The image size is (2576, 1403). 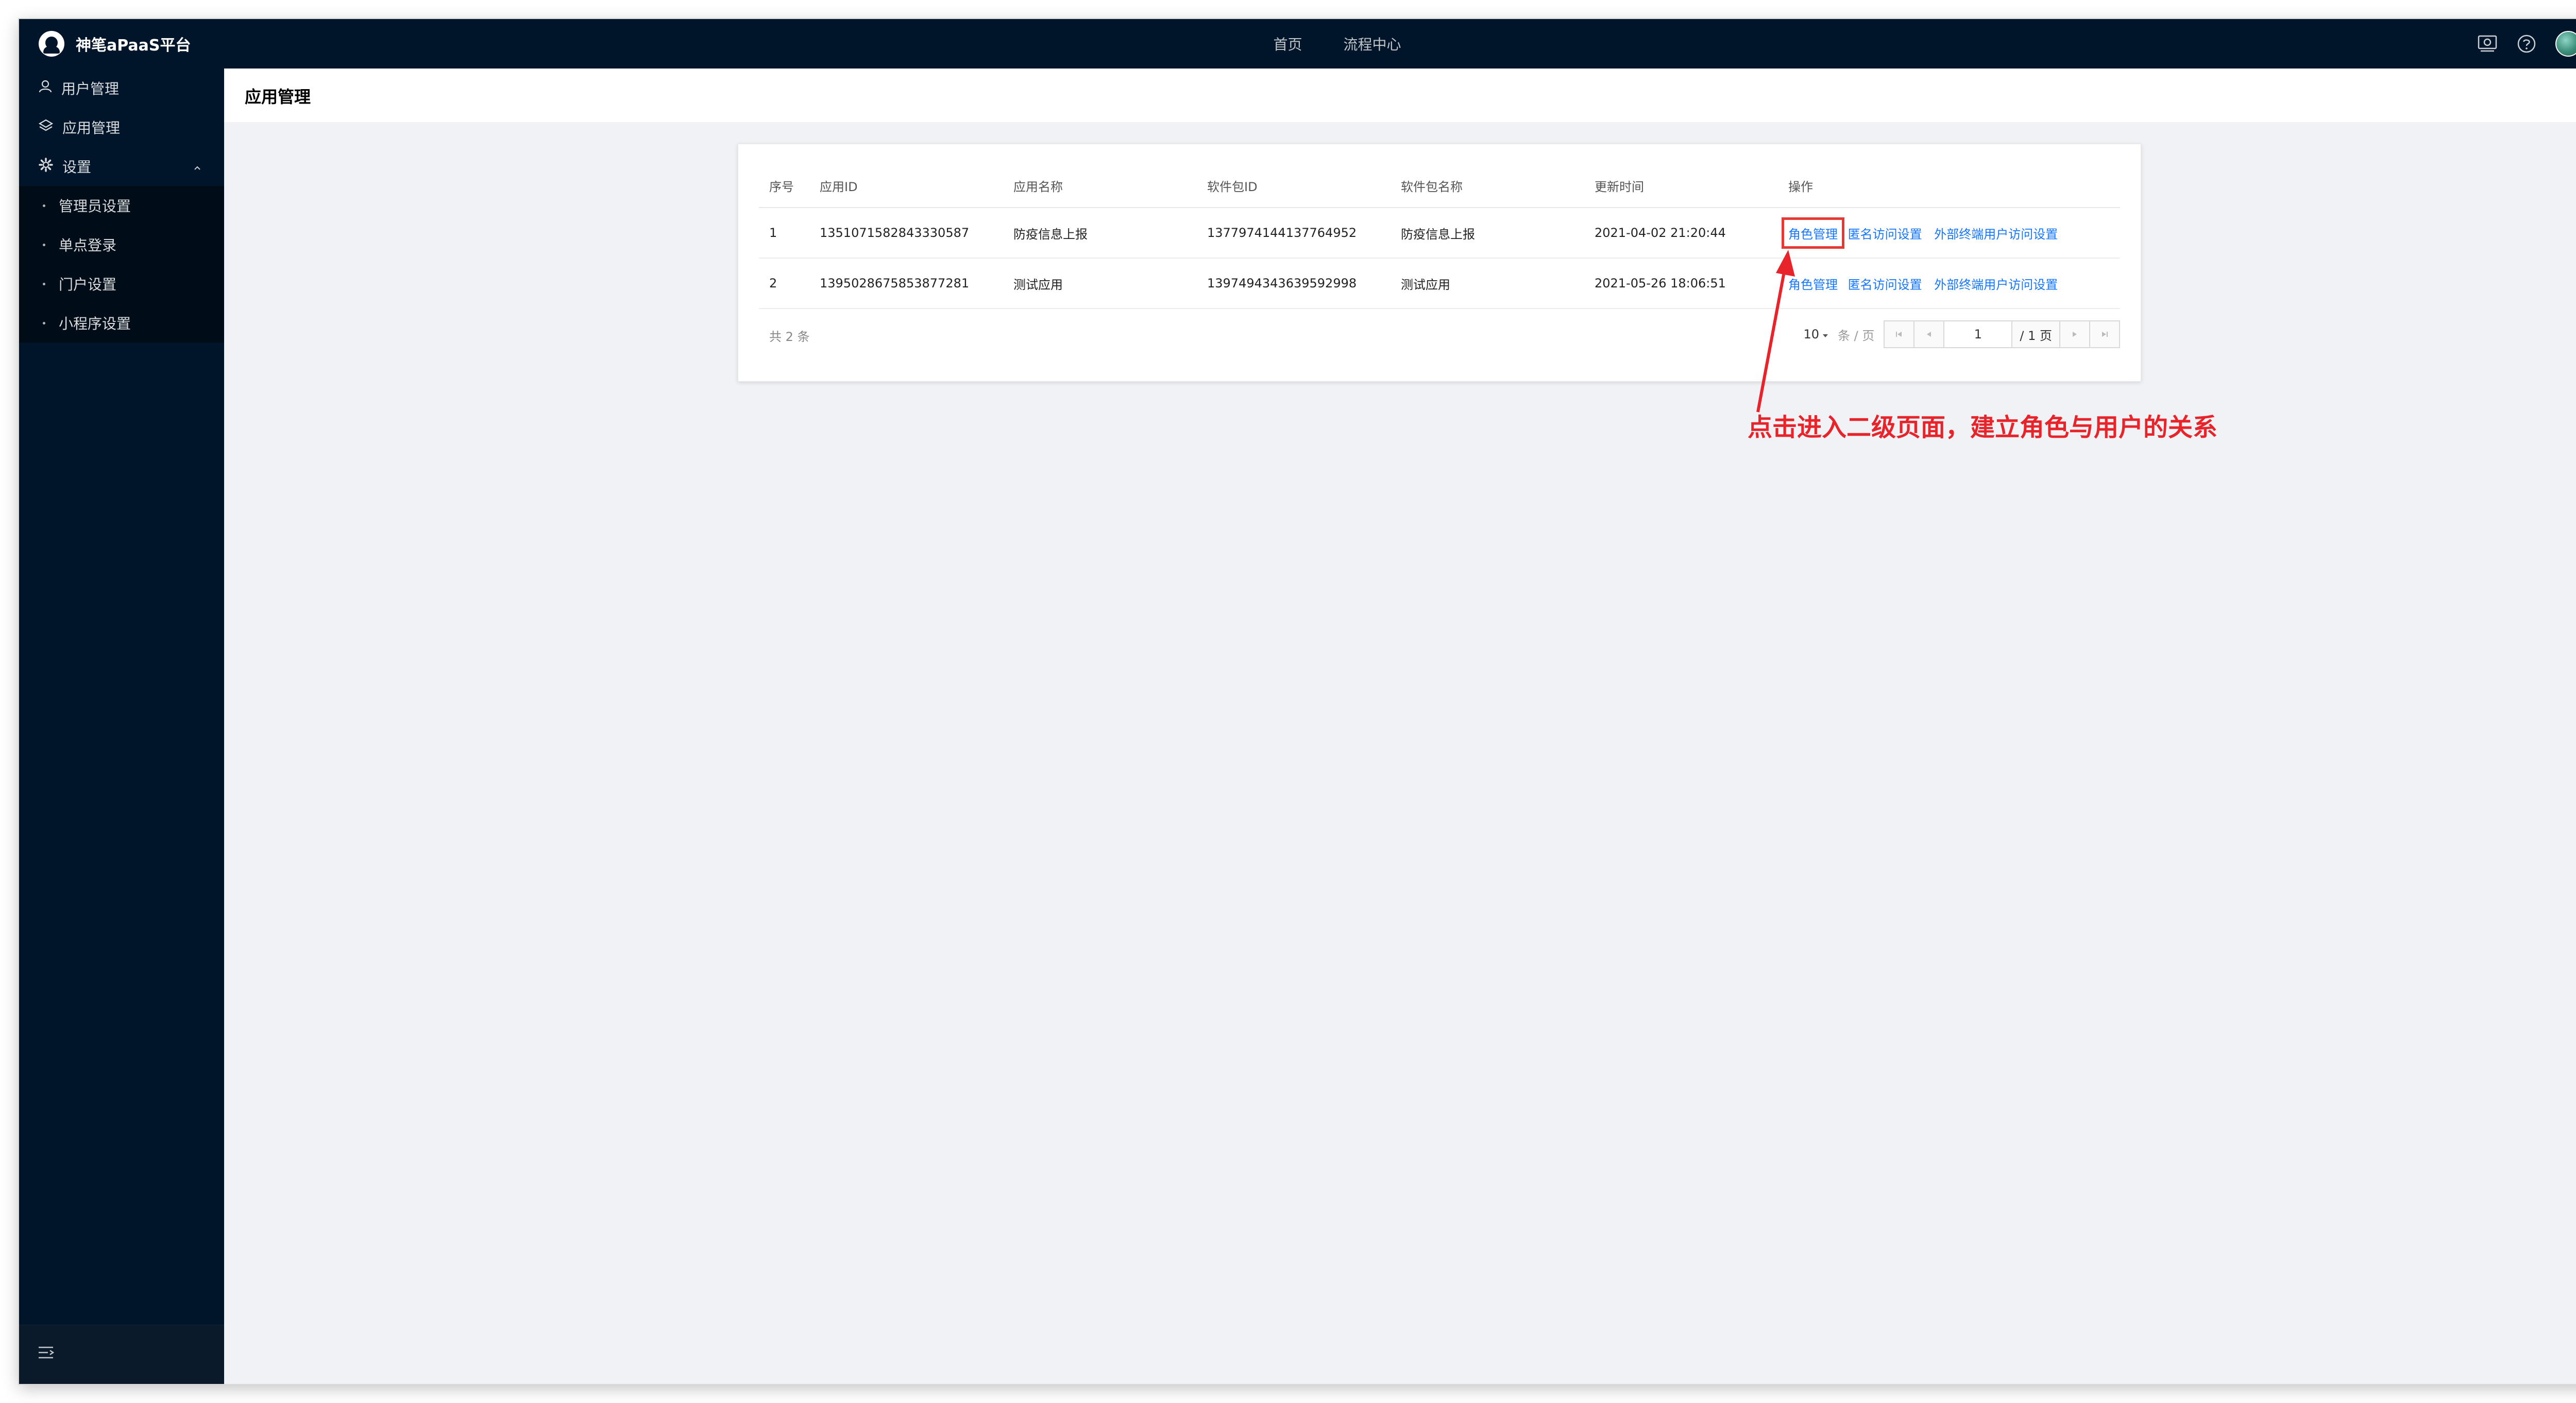 What do you see at coordinates (2104, 334) in the screenshot?
I see `last-page-icon` at bounding box center [2104, 334].